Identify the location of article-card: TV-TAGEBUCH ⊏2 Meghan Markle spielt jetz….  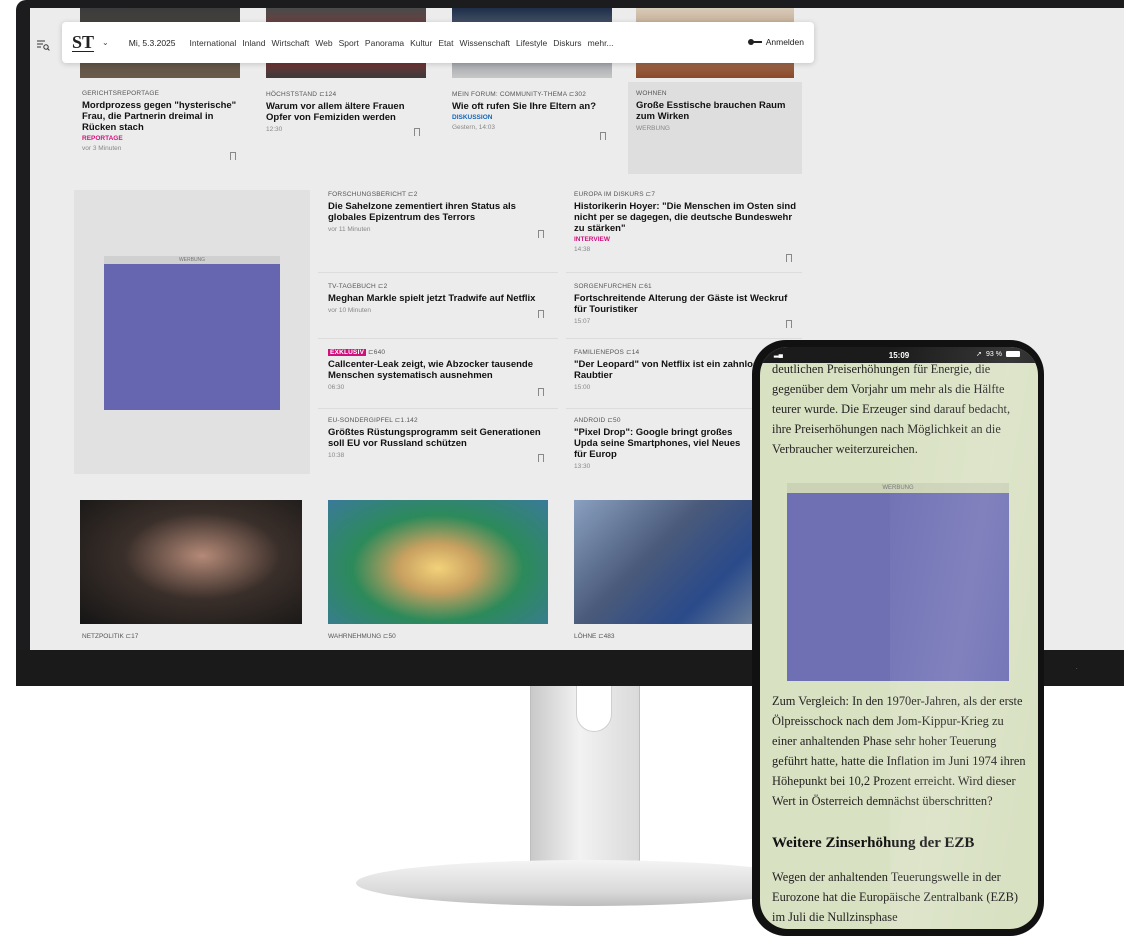
(439, 300).